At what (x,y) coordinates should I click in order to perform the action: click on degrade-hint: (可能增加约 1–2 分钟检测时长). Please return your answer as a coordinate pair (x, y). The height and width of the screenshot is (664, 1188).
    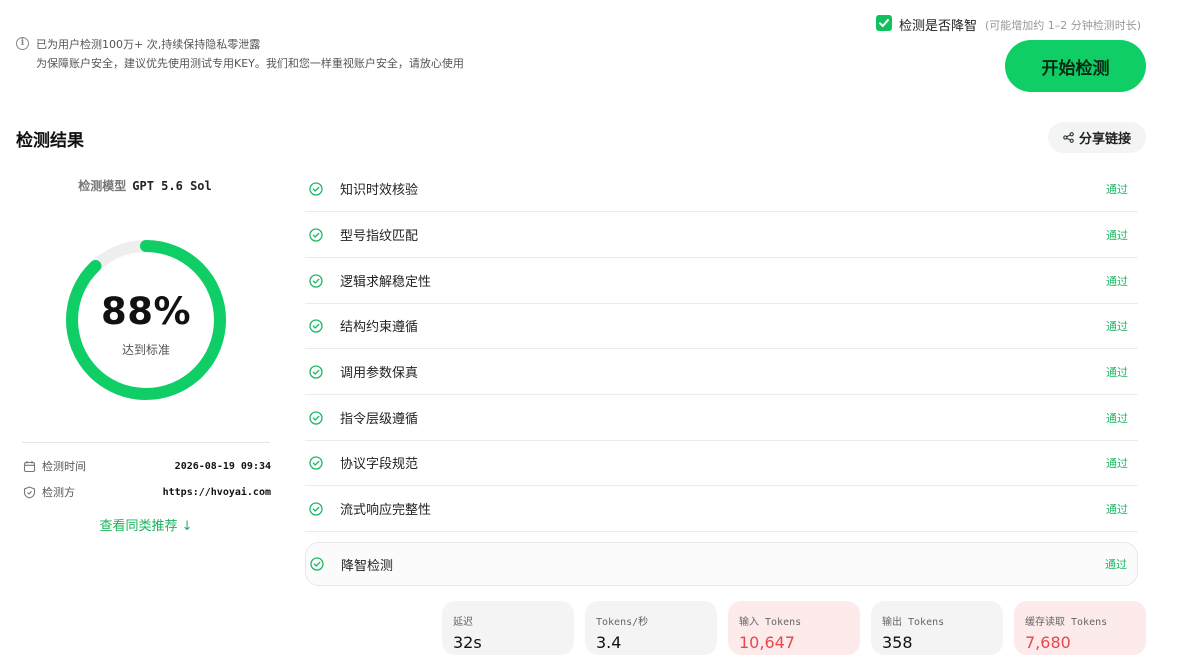
    Looking at the image, I should click on (1063, 25).